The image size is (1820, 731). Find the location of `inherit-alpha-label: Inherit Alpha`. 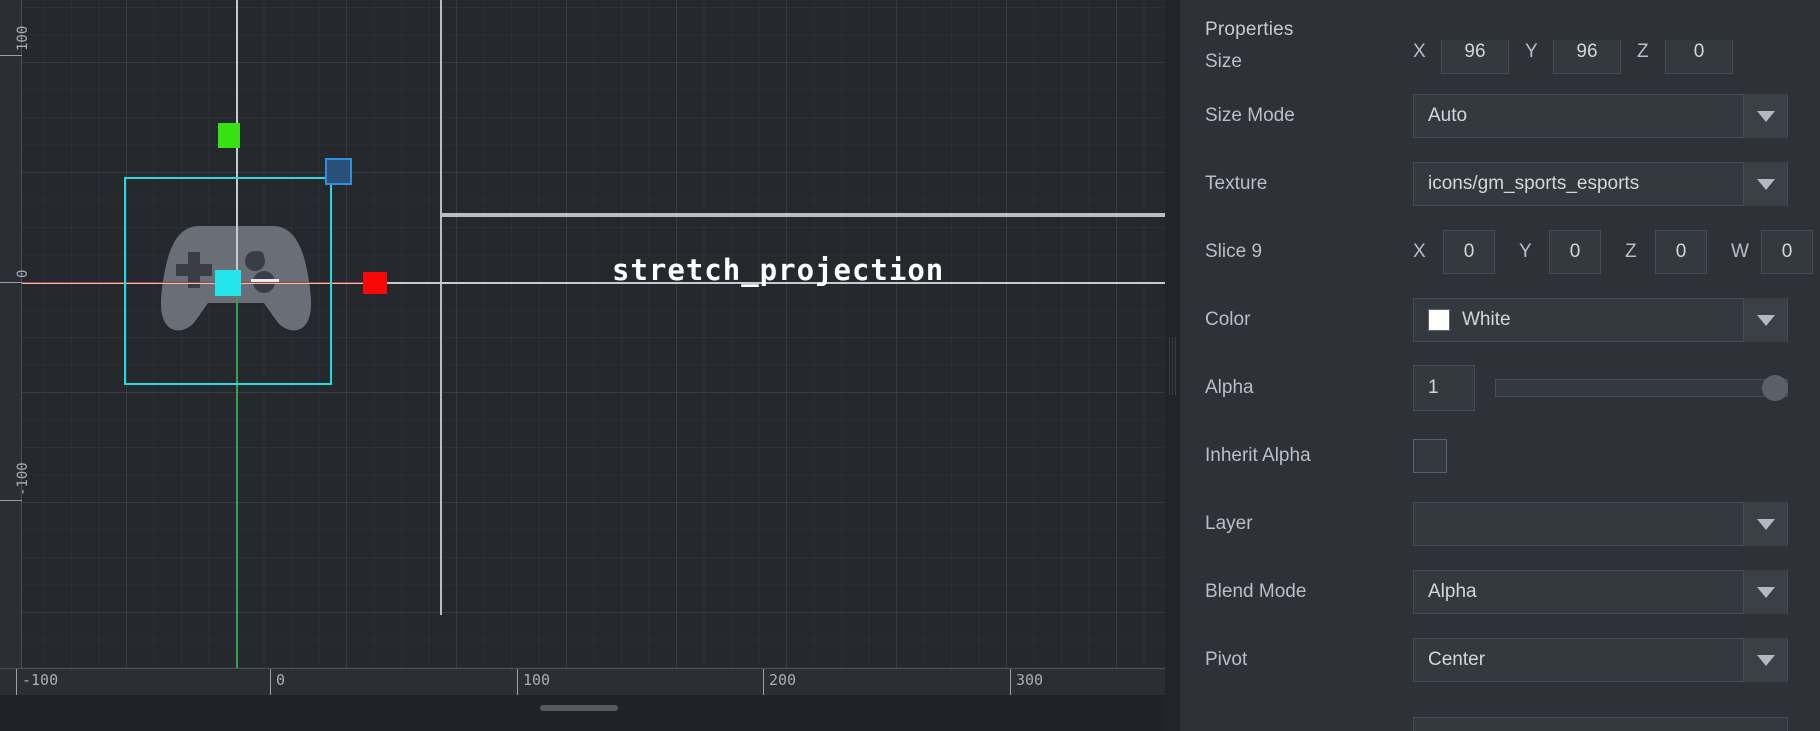

inherit-alpha-label: Inherit Alpha is located at coordinates (1258, 455).